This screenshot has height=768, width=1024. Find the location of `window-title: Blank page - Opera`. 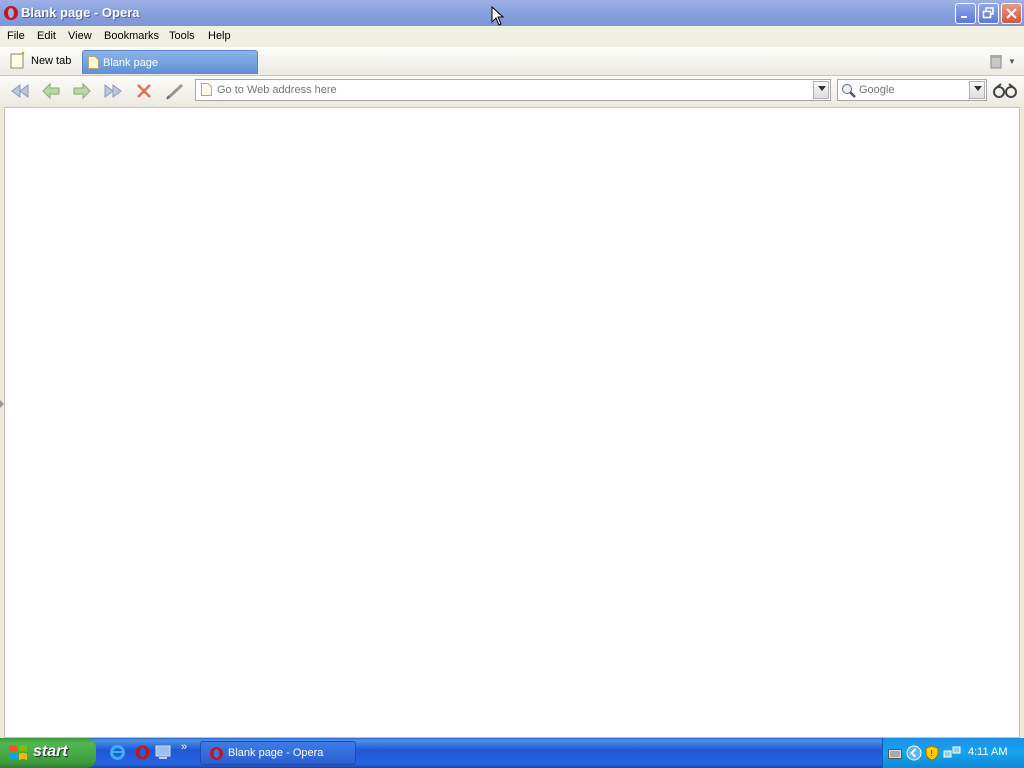

window-title: Blank page - Opera is located at coordinates (80, 12).